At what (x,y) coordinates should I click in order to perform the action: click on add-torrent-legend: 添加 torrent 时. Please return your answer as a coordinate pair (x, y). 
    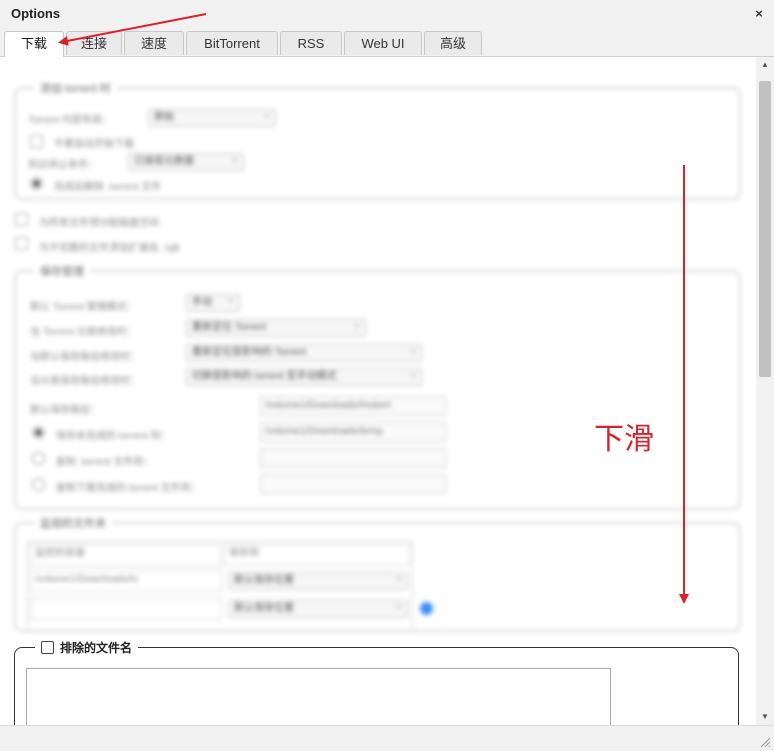
    Looking at the image, I should click on (75, 88).